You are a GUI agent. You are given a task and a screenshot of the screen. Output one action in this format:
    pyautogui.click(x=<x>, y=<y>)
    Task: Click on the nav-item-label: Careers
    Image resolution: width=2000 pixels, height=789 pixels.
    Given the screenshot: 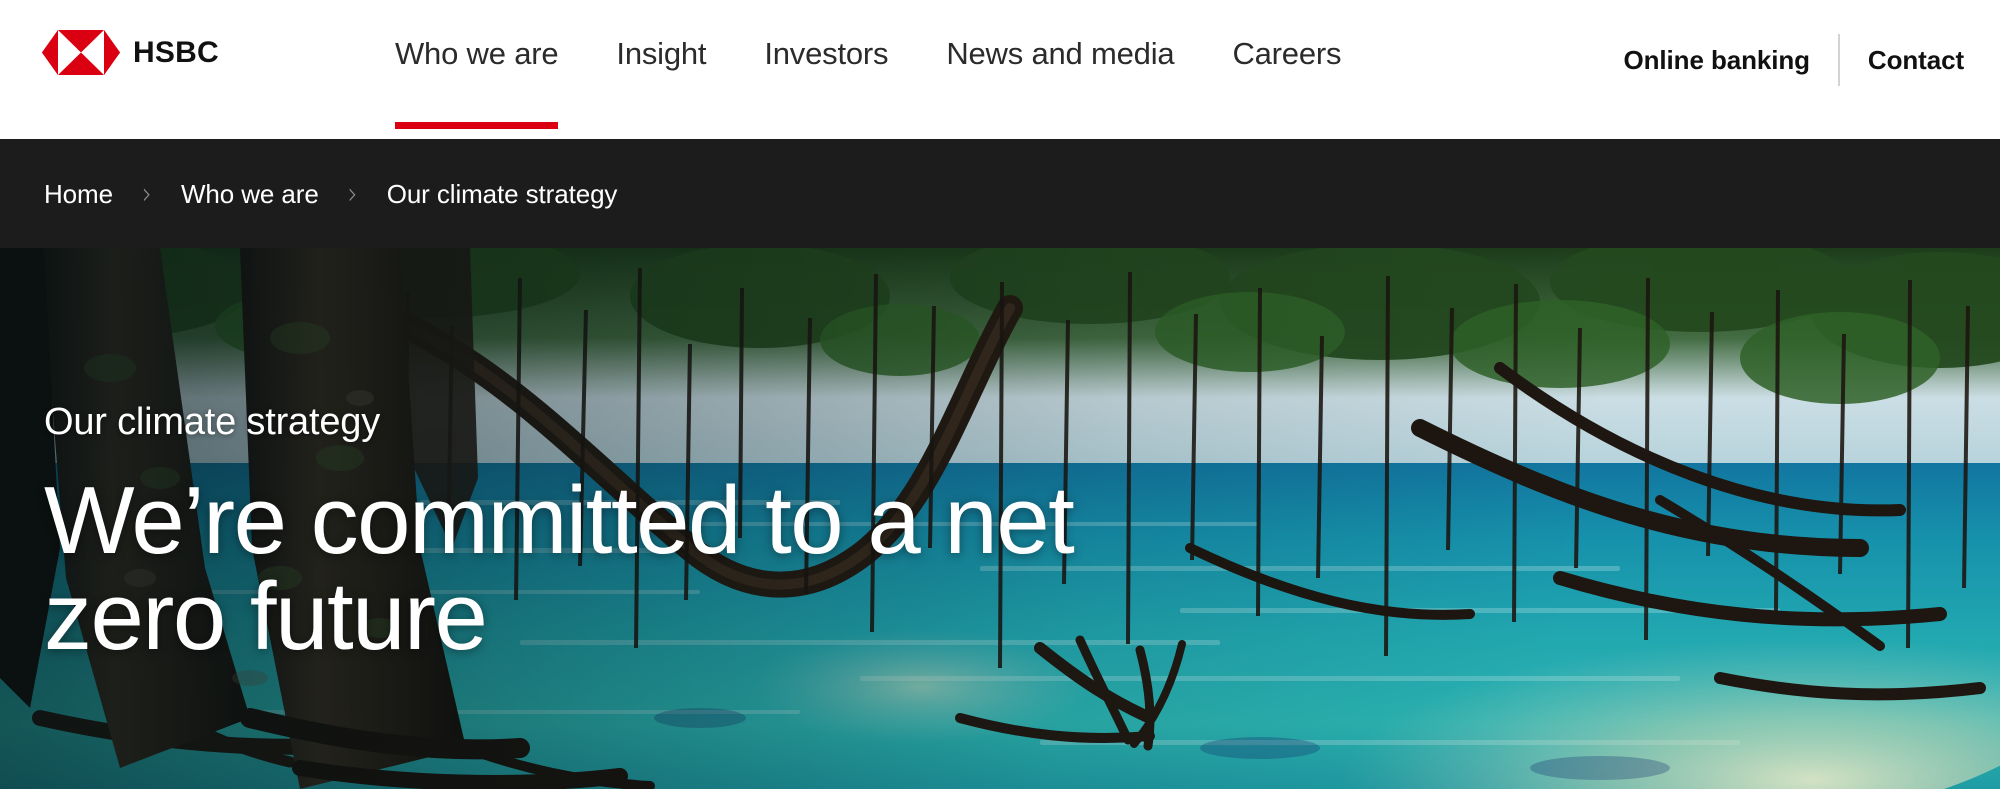 What is the action you would take?
    pyautogui.click(x=1287, y=53)
    